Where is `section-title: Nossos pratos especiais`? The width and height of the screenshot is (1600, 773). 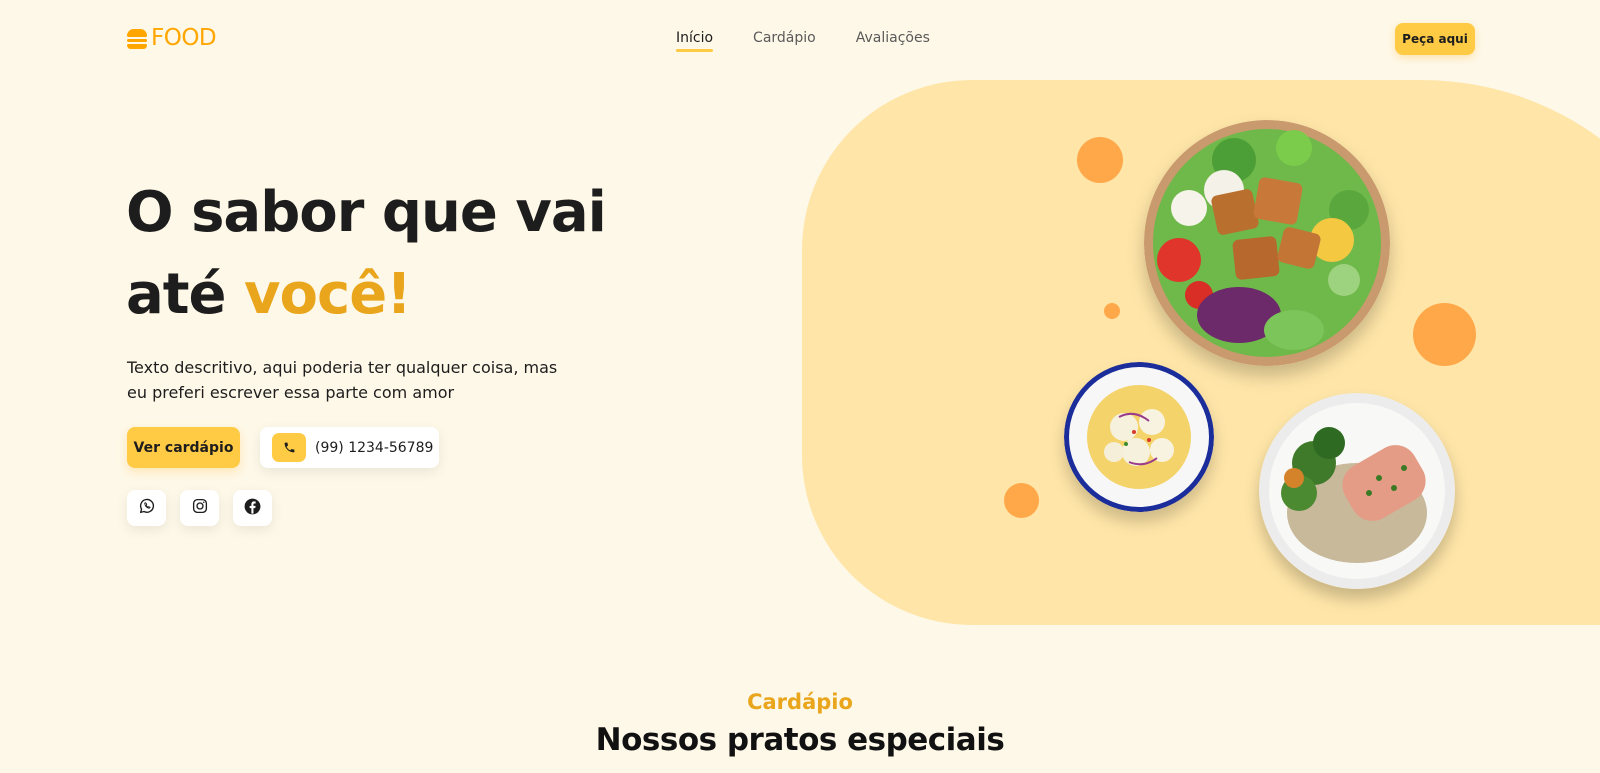
section-title: Nossos pratos especiais is located at coordinates (800, 740).